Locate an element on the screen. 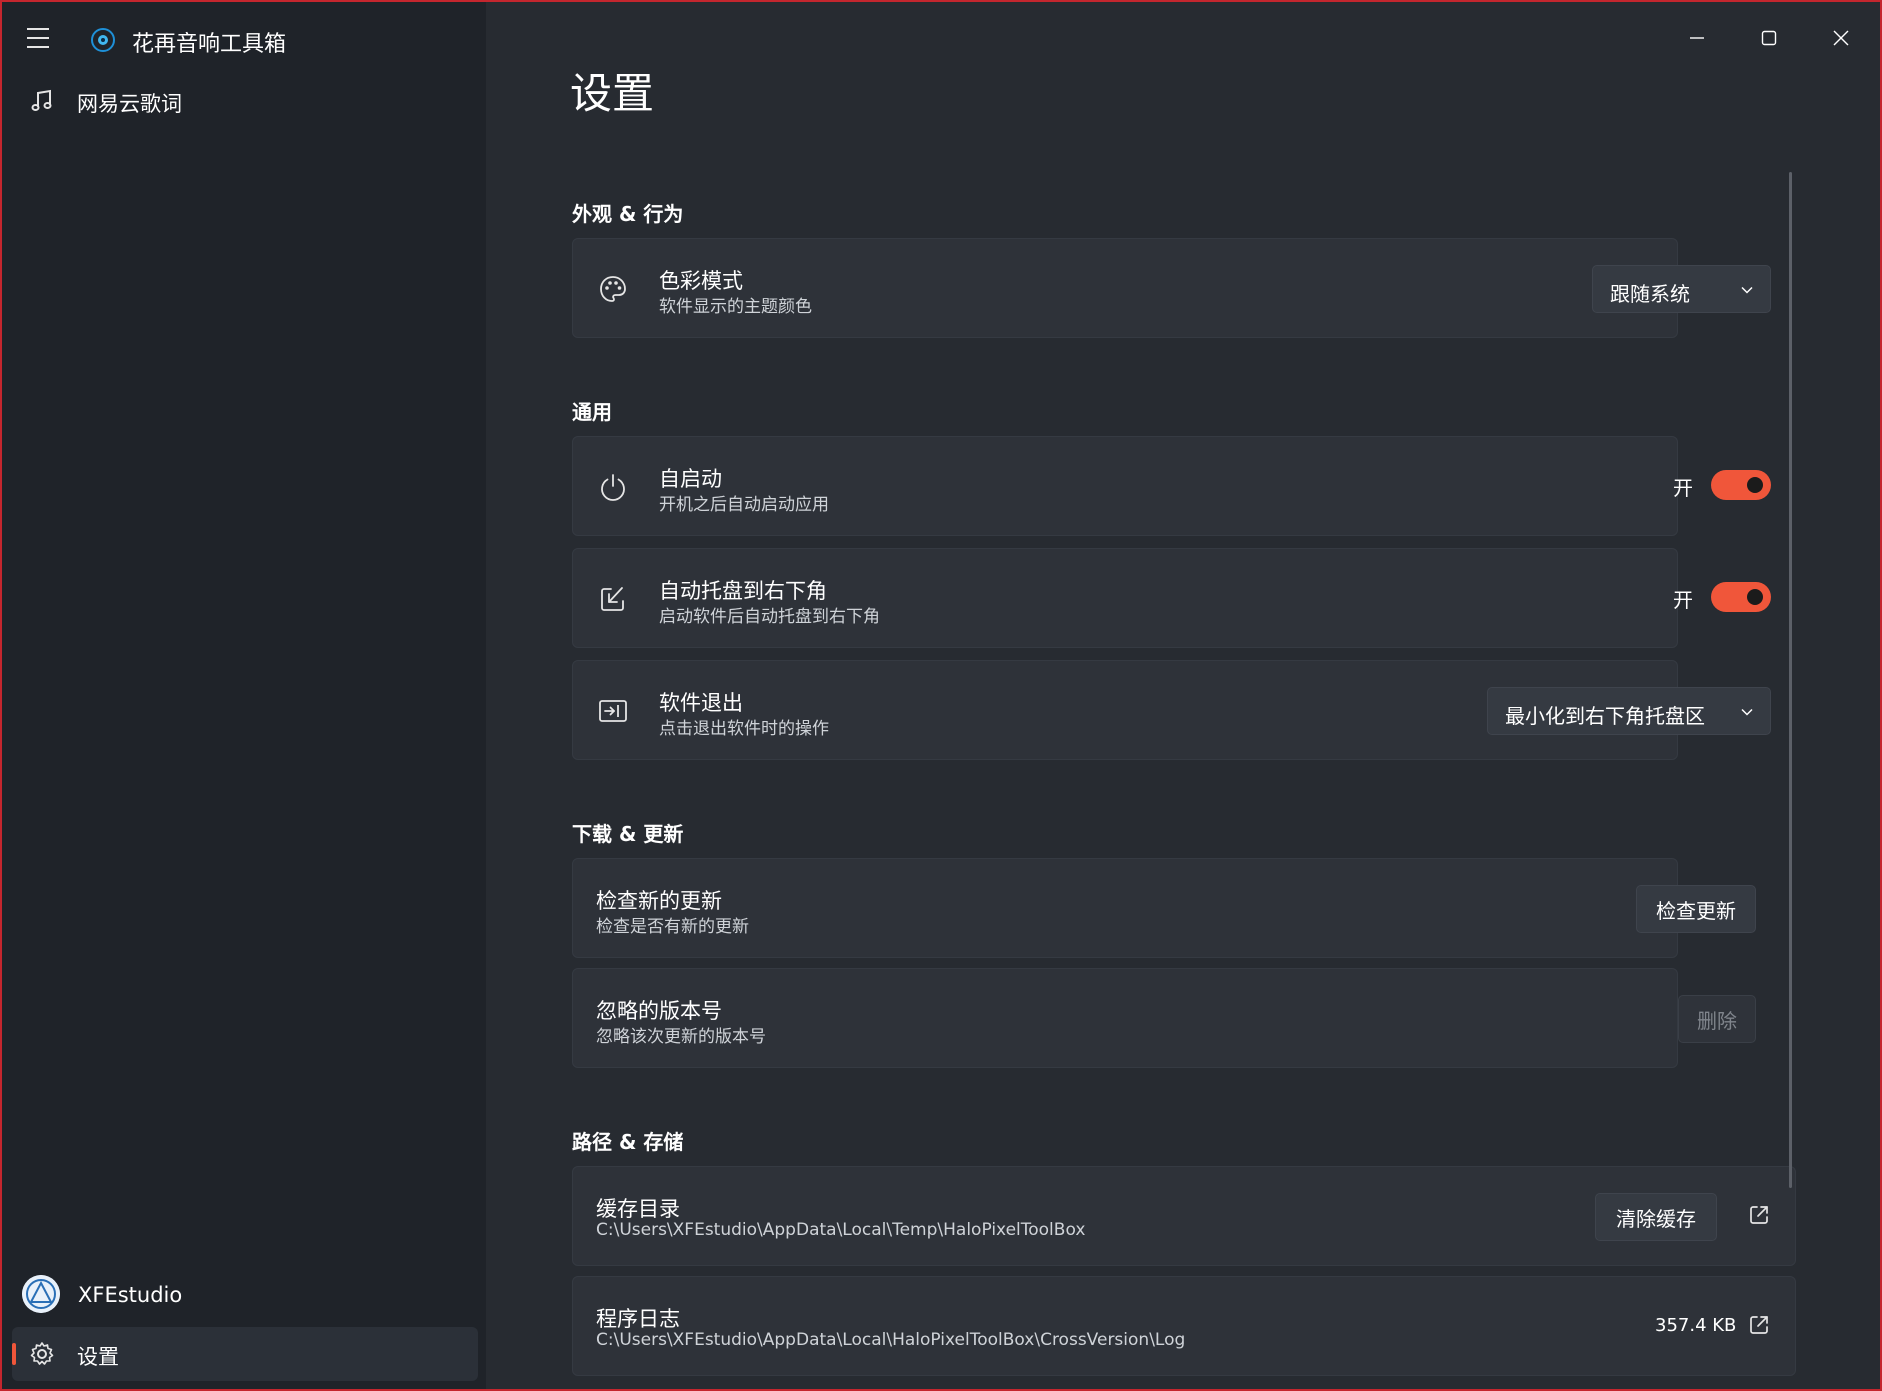  section-title-general: 通用 is located at coordinates (592, 412).